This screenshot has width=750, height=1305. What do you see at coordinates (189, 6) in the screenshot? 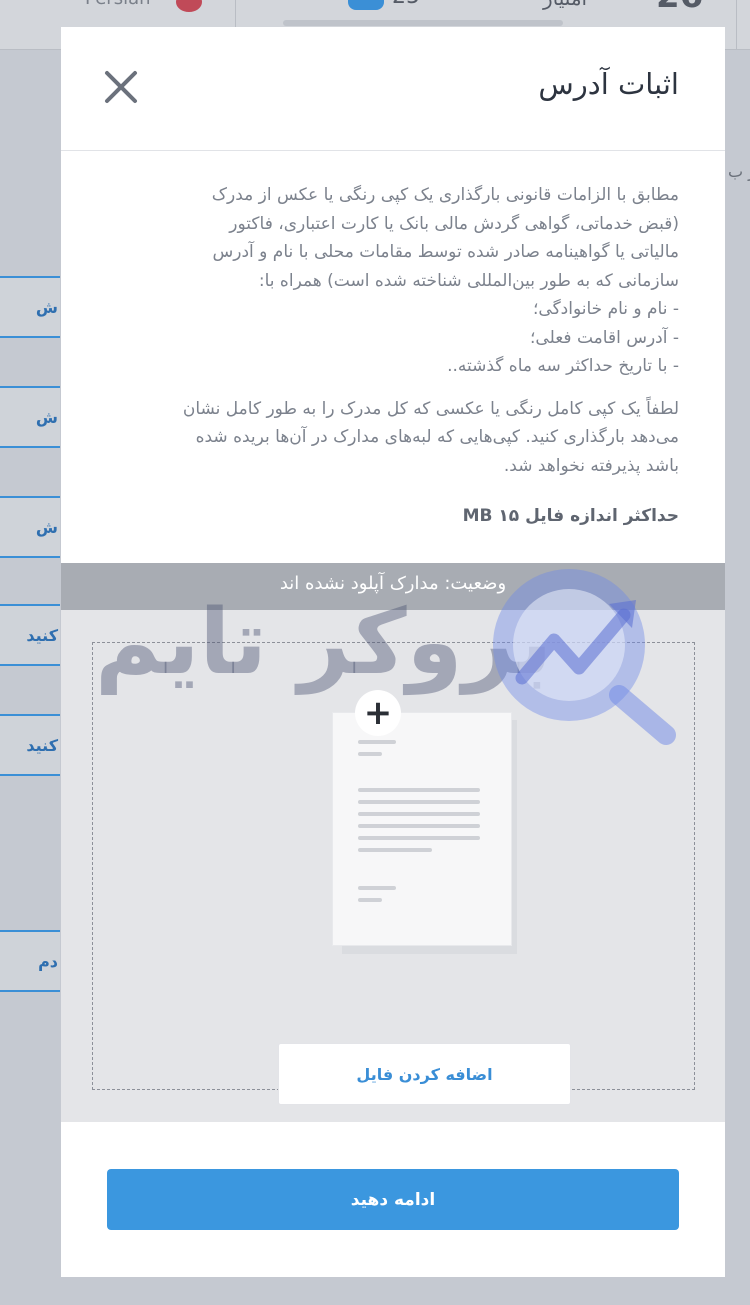
I see `flag-icon` at bounding box center [189, 6].